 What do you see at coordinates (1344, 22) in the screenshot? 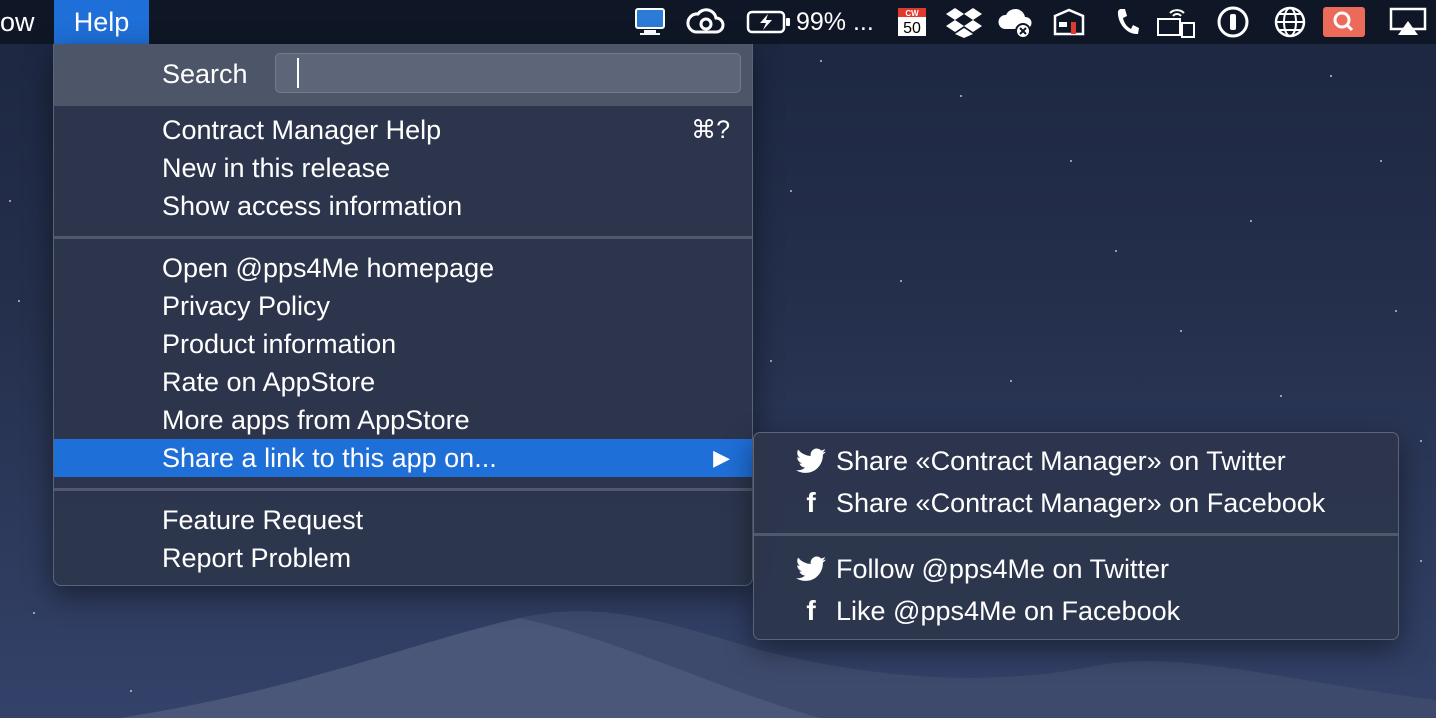
I see `search-app-icon` at bounding box center [1344, 22].